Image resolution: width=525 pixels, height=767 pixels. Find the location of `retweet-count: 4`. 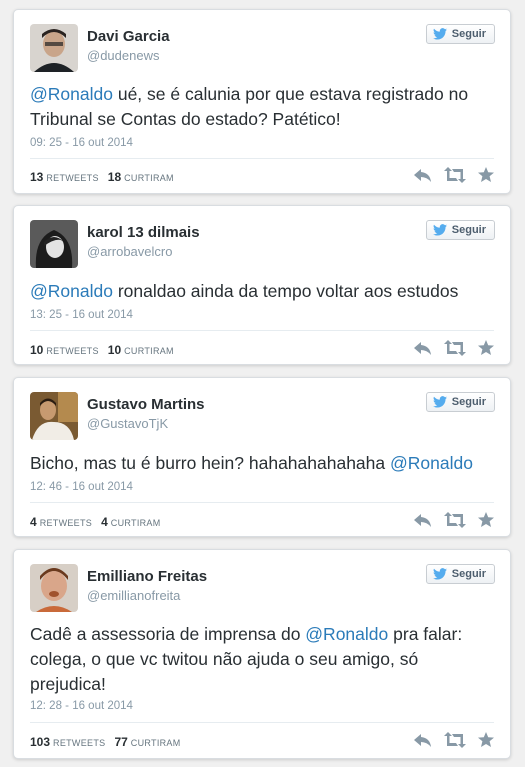

retweet-count: 4 is located at coordinates (33, 522).